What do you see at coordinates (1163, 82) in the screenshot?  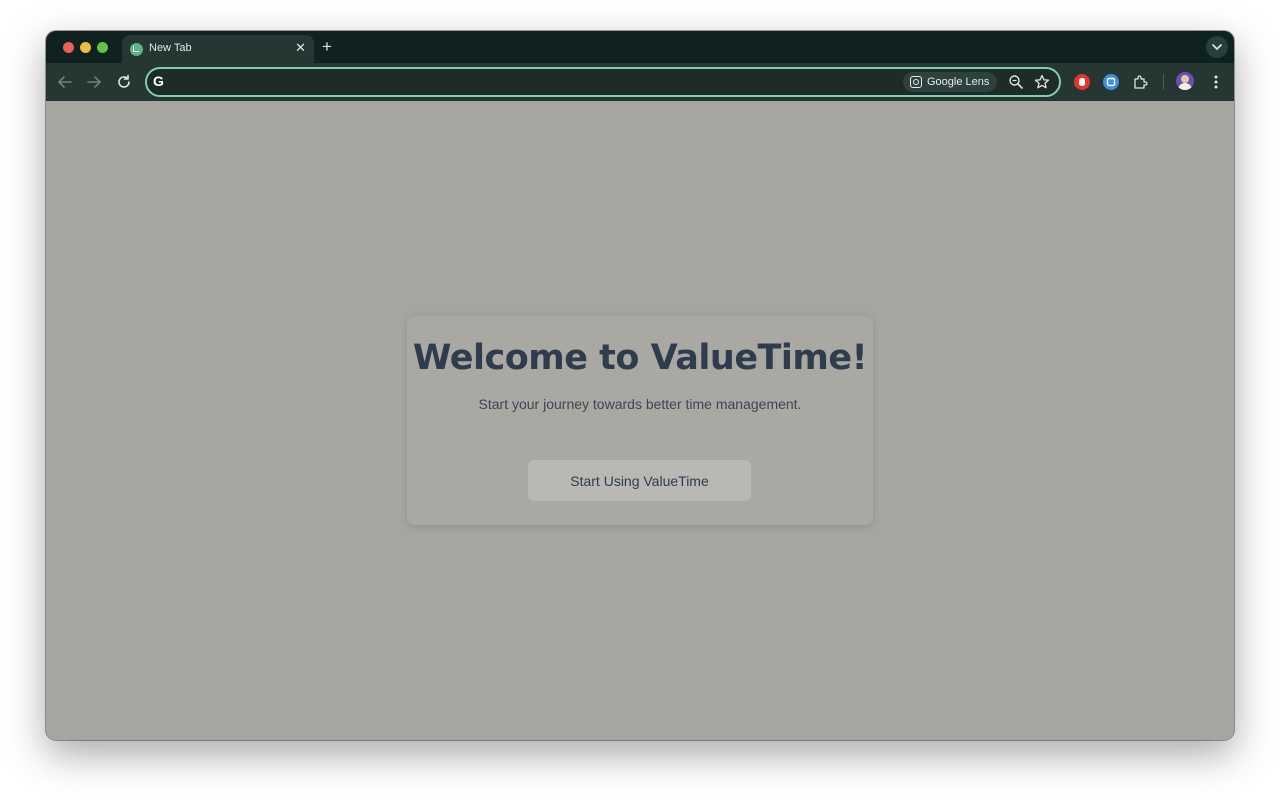 I see `toolbar-divider` at bounding box center [1163, 82].